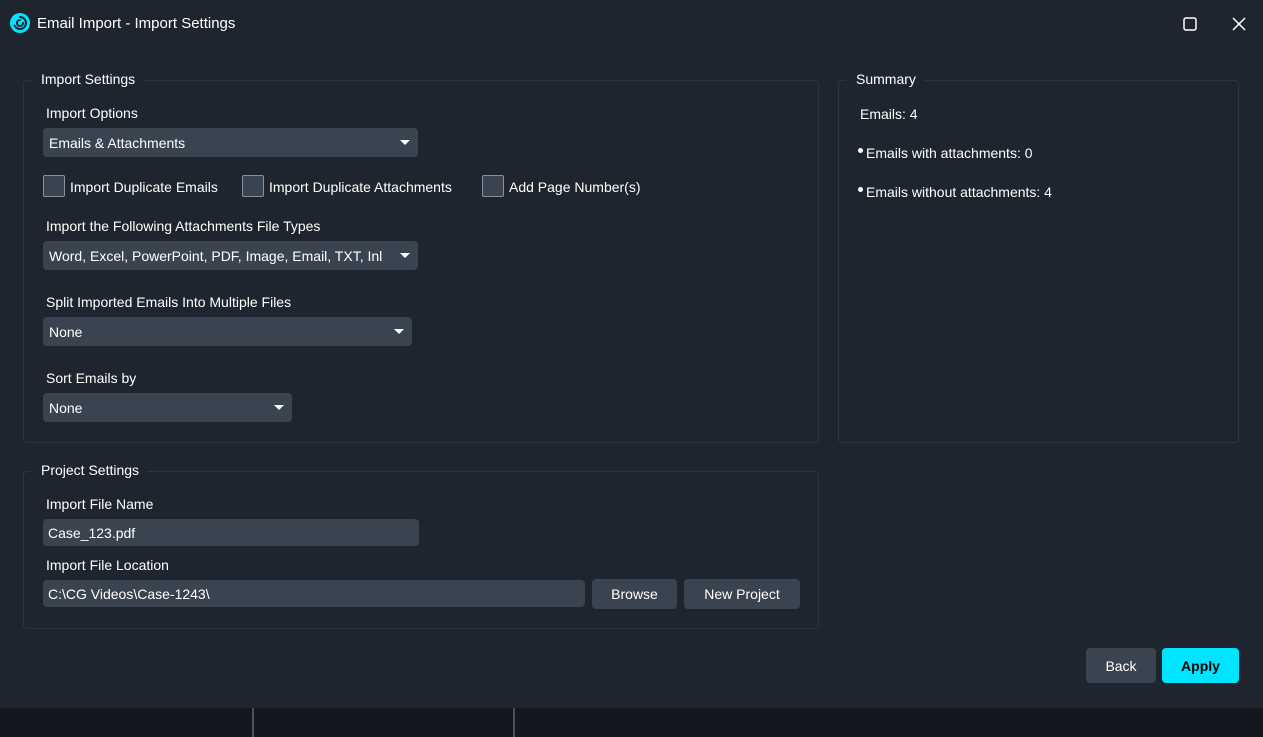 This screenshot has width=1263, height=737. I want to click on import-file-location-input: C:\CG Videos\Case-1243\, so click(314, 593).